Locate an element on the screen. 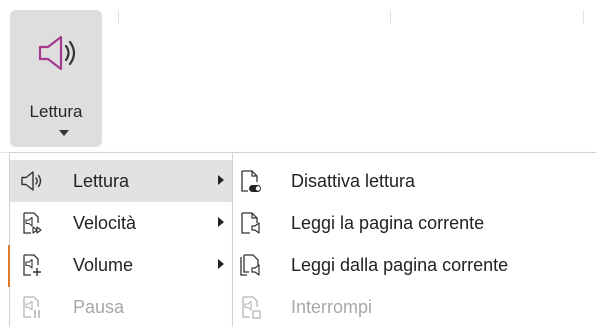 The image size is (596, 327). menu-item-label: Pausa is located at coordinates (99, 307).